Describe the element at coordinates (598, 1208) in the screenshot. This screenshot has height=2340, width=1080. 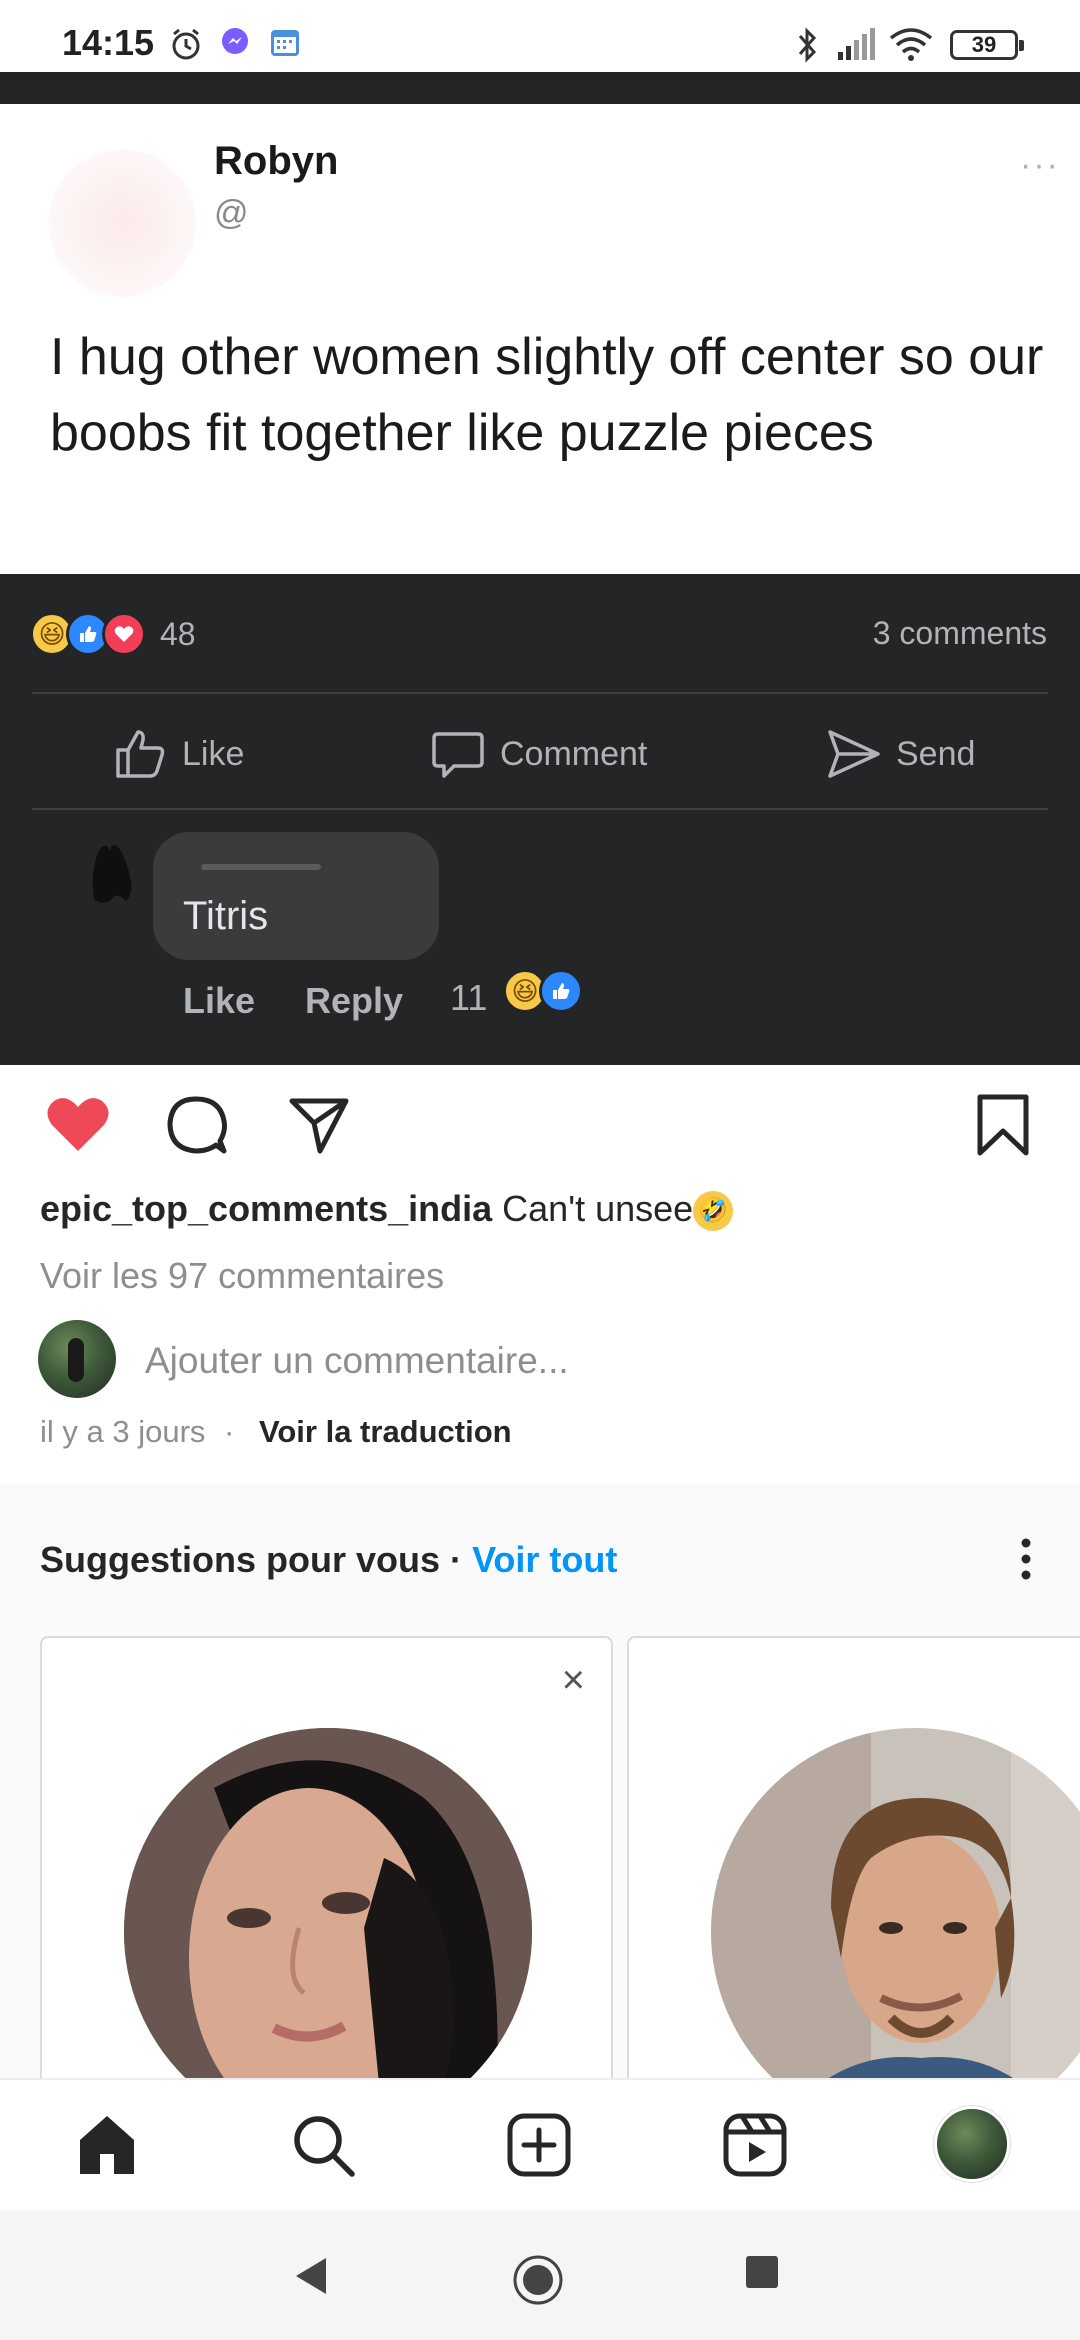
I see `post-caption-text: Can't unsee` at that location.